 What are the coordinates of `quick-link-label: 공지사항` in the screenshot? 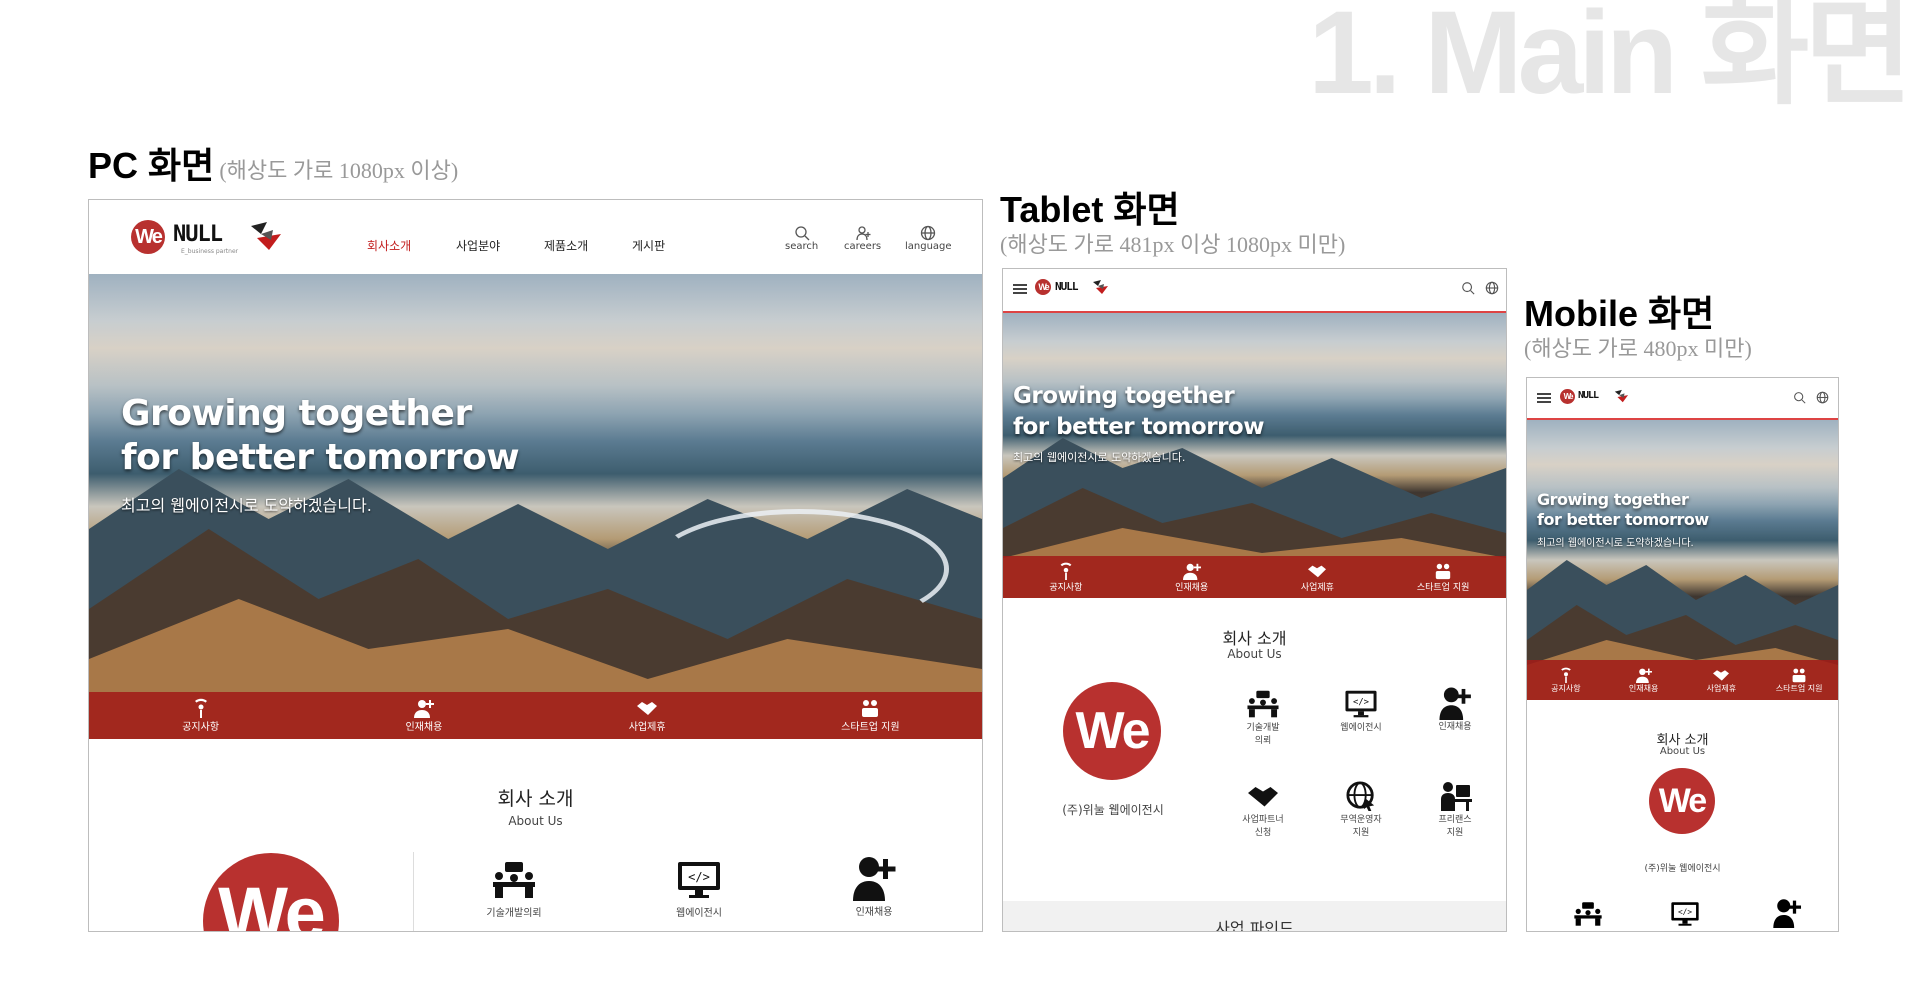 It's located at (1566, 688).